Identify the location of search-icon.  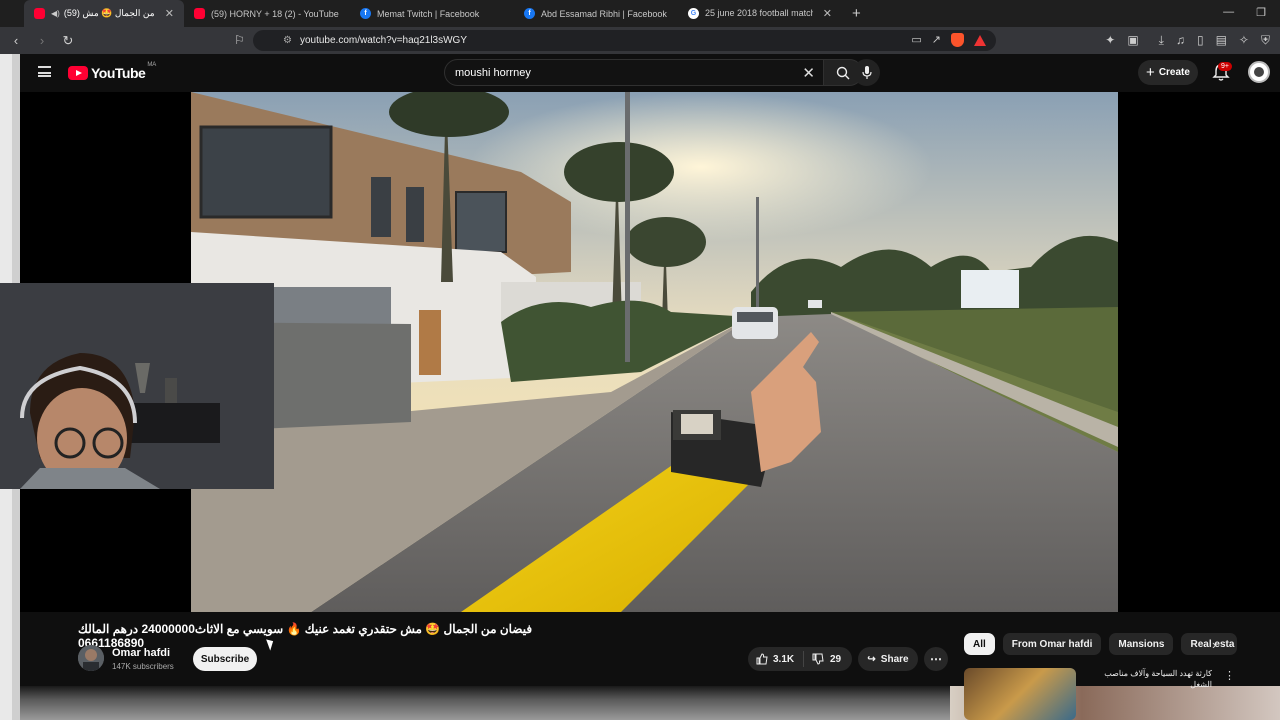
(843, 72).